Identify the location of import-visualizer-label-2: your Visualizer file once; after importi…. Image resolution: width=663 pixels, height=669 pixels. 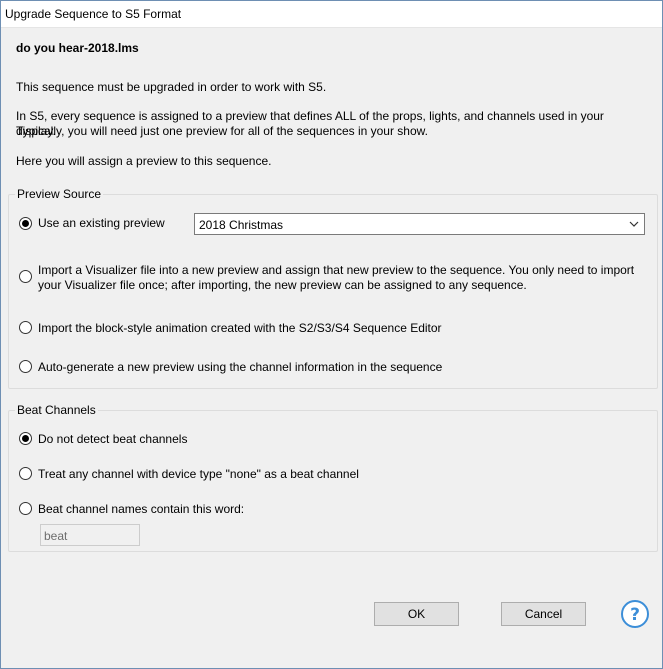
(282, 285).